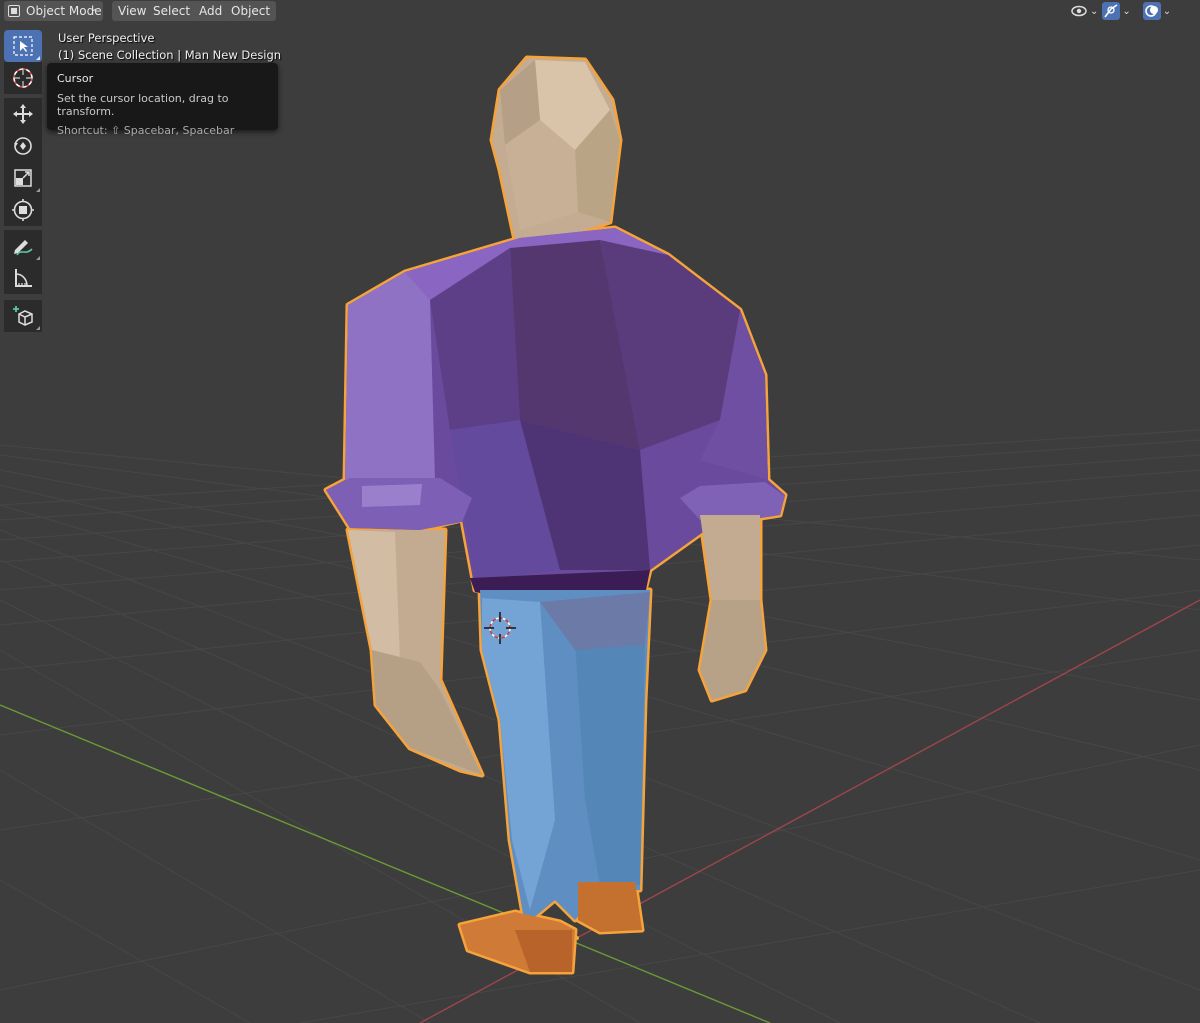  Describe the element at coordinates (170, 55) in the screenshot. I see `collection-label: (1) Scene Collection | Man New Design` at that location.